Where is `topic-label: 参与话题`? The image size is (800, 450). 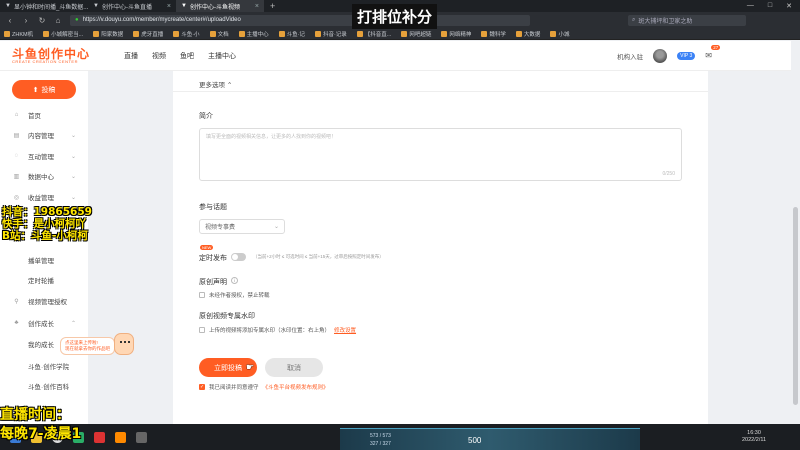 topic-label: 参与话题 is located at coordinates (213, 207).